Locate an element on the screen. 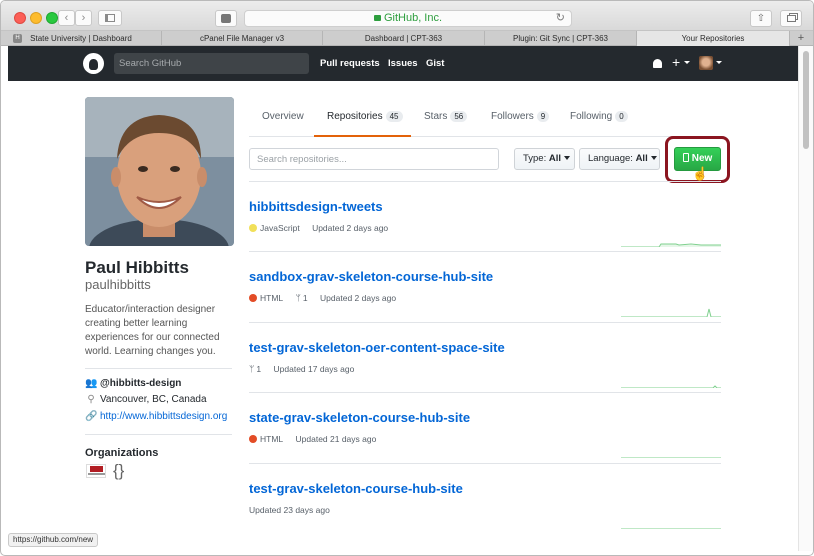 The height and width of the screenshot is (556, 814). tab-label: Repositories is located at coordinates (355, 116).